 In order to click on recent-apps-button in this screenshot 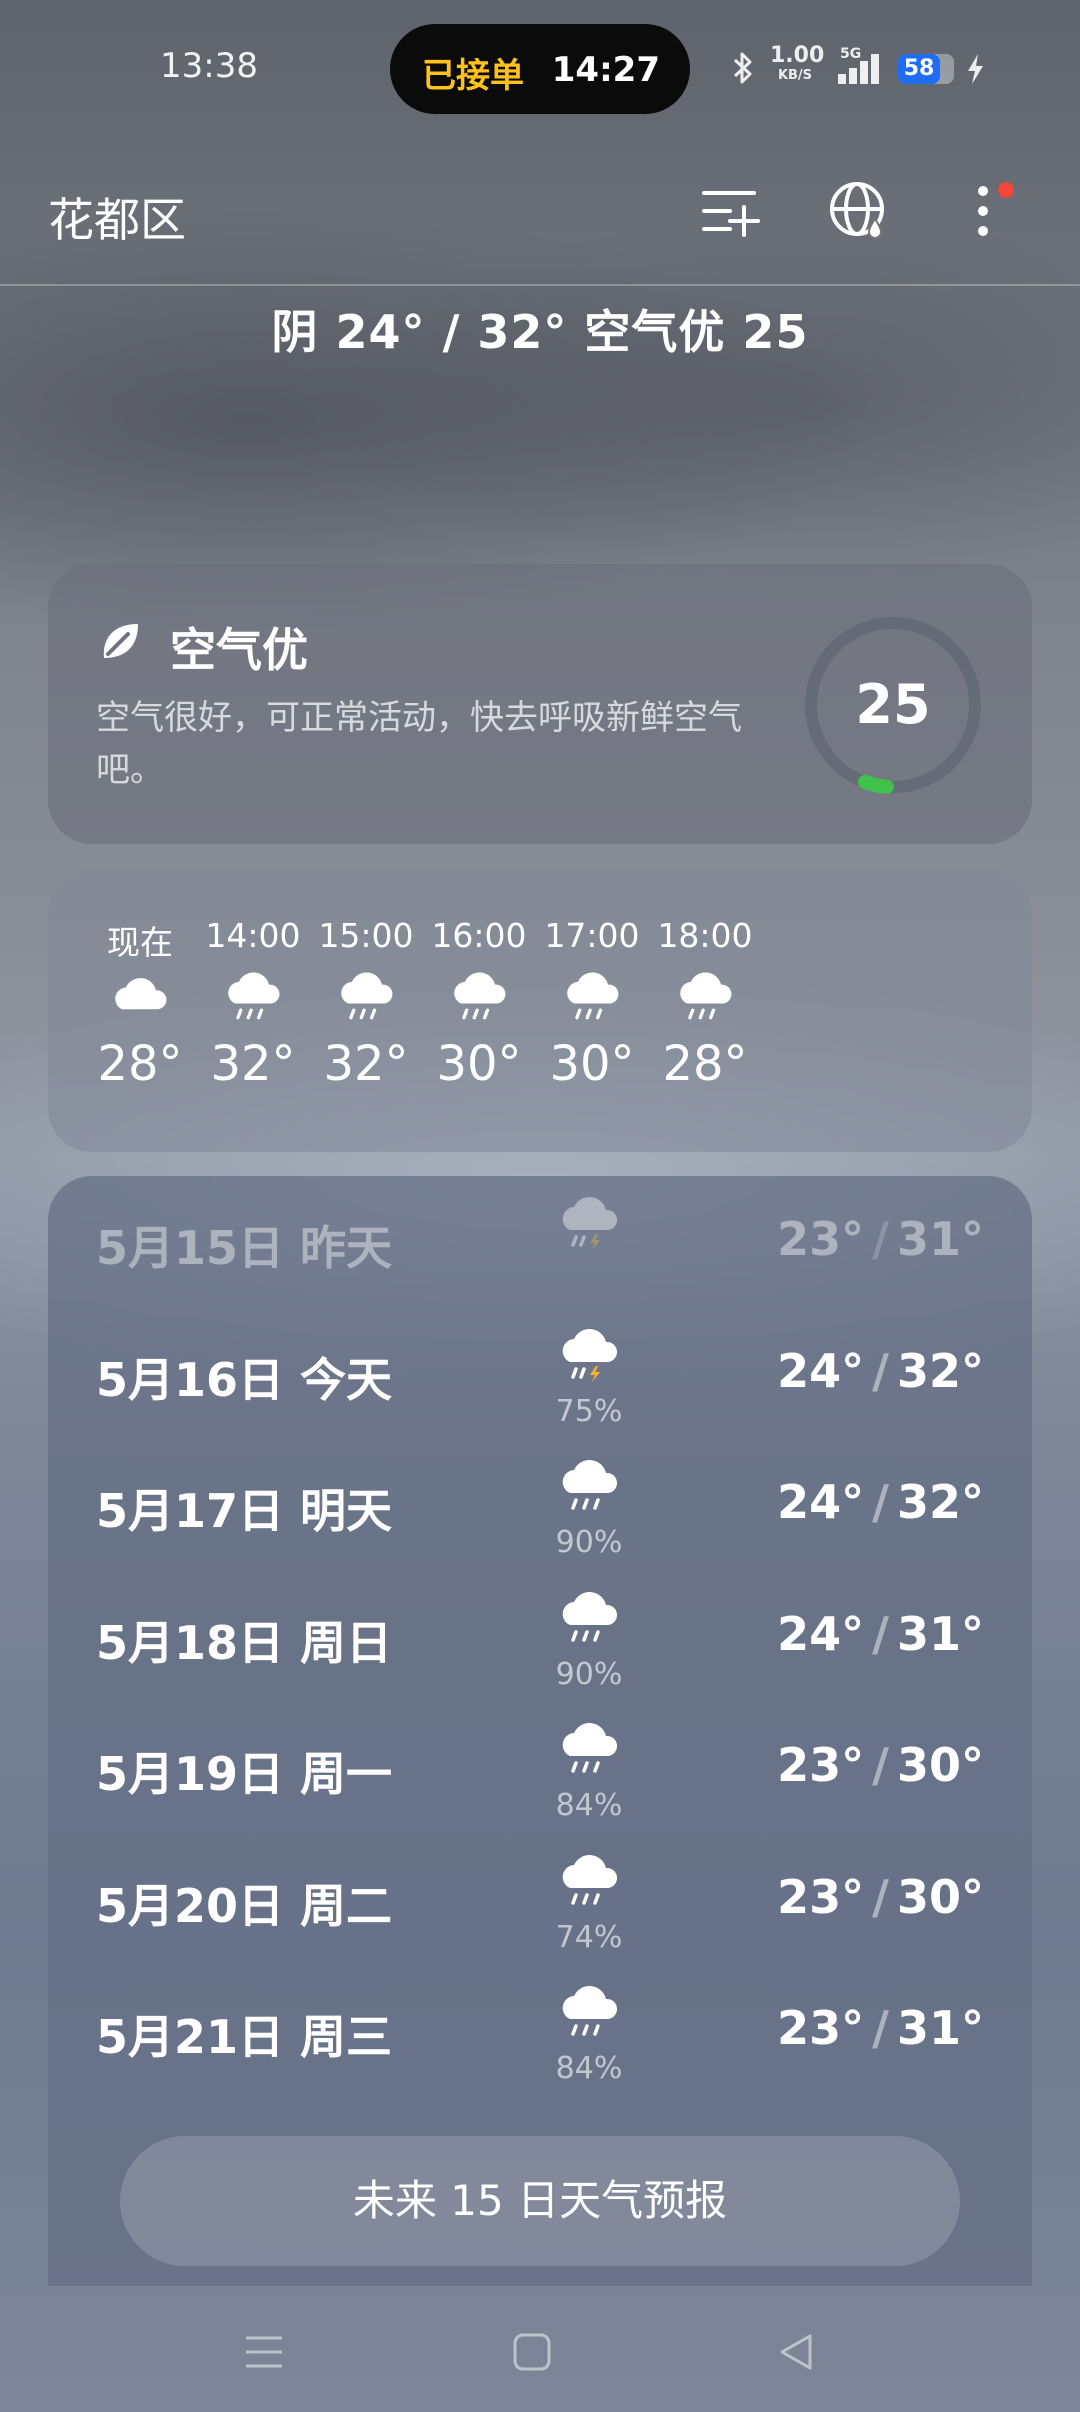, I will do `click(264, 2352)`.